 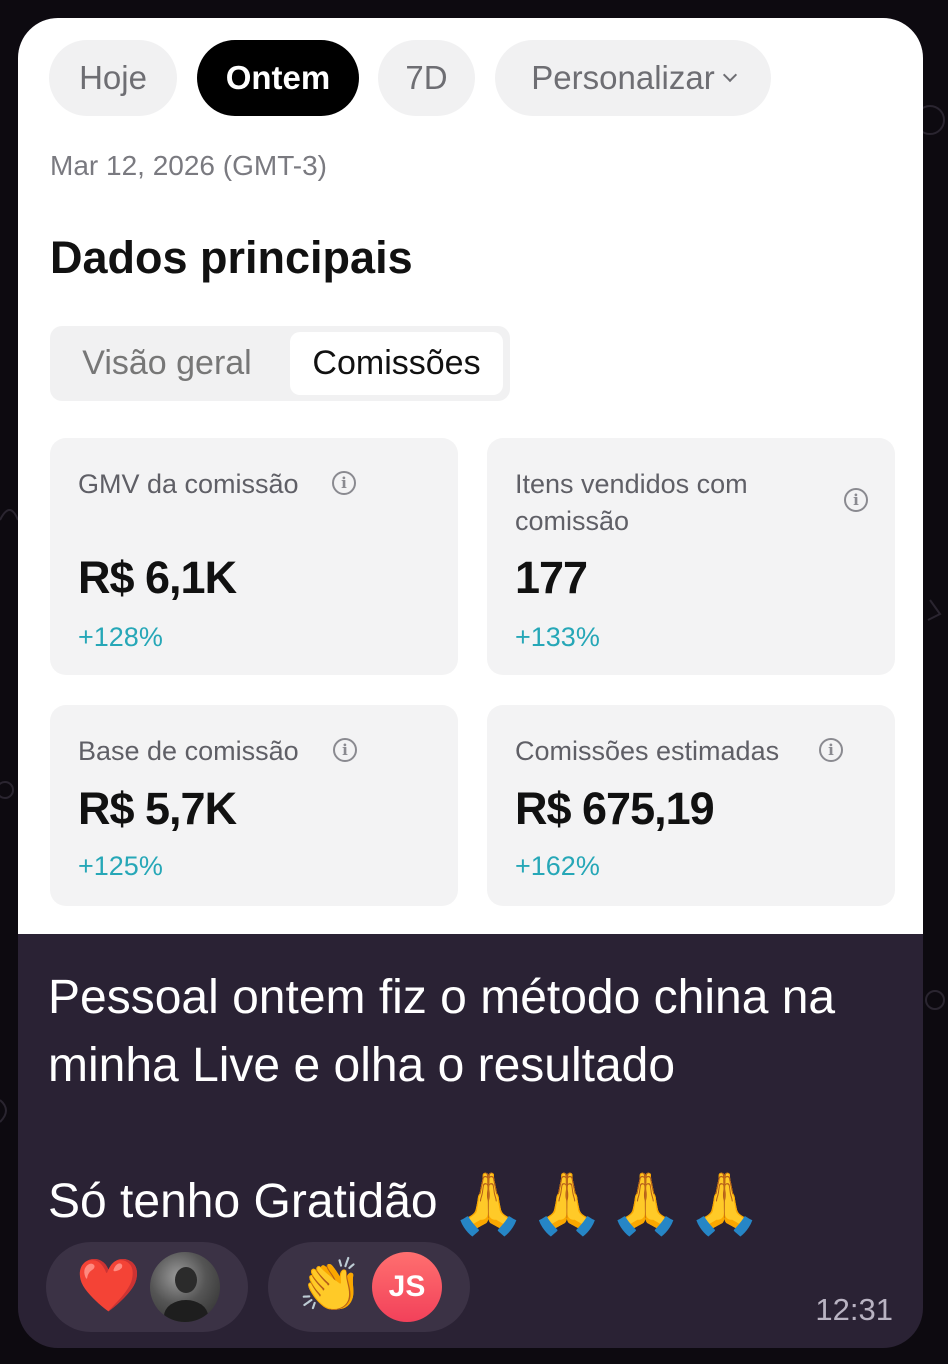 What do you see at coordinates (442, 997) in the screenshot?
I see `message-line-1: Pessoal ontem fiz o método china na` at bounding box center [442, 997].